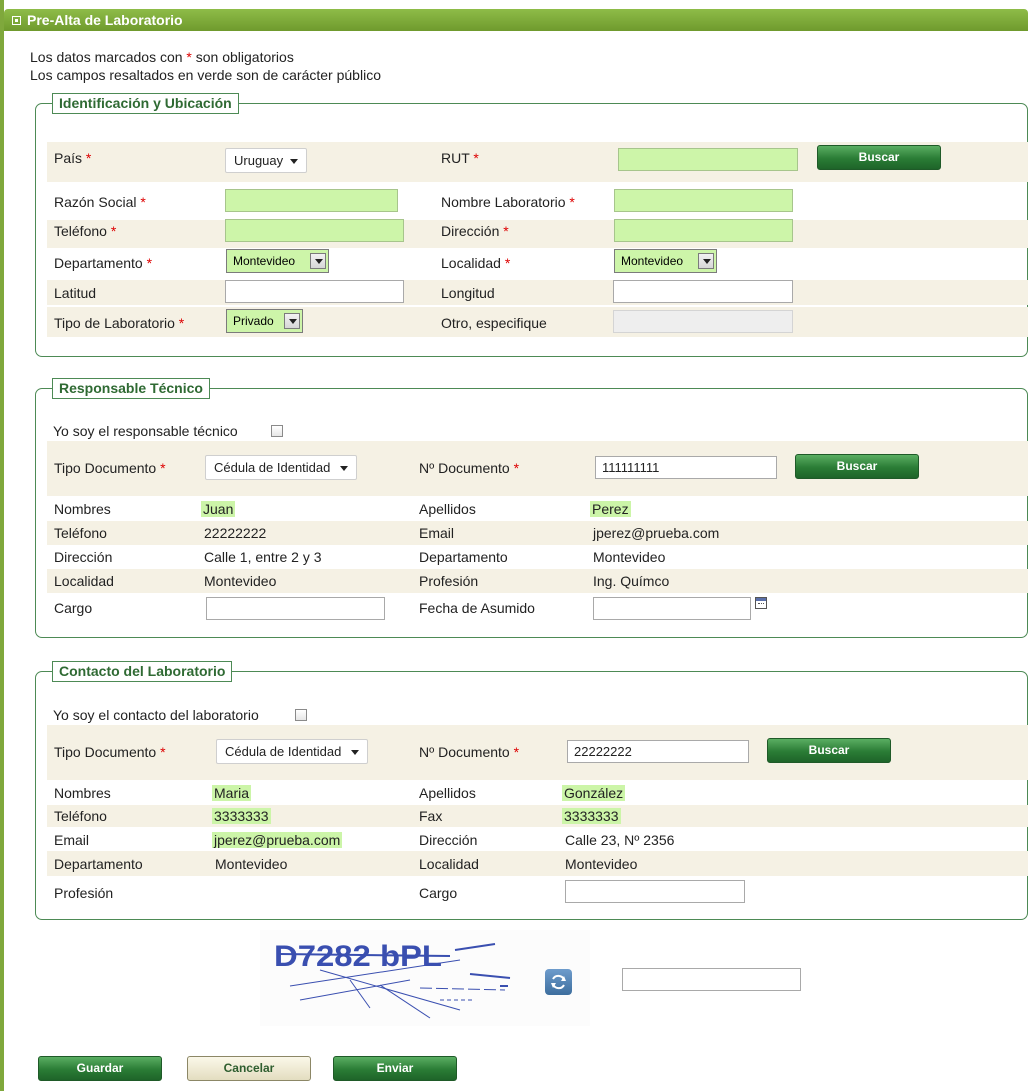 Image resolution: width=1028 pixels, height=1091 pixels. What do you see at coordinates (460, 158) in the screenshot?
I see `rut-label: RUT *` at bounding box center [460, 158].